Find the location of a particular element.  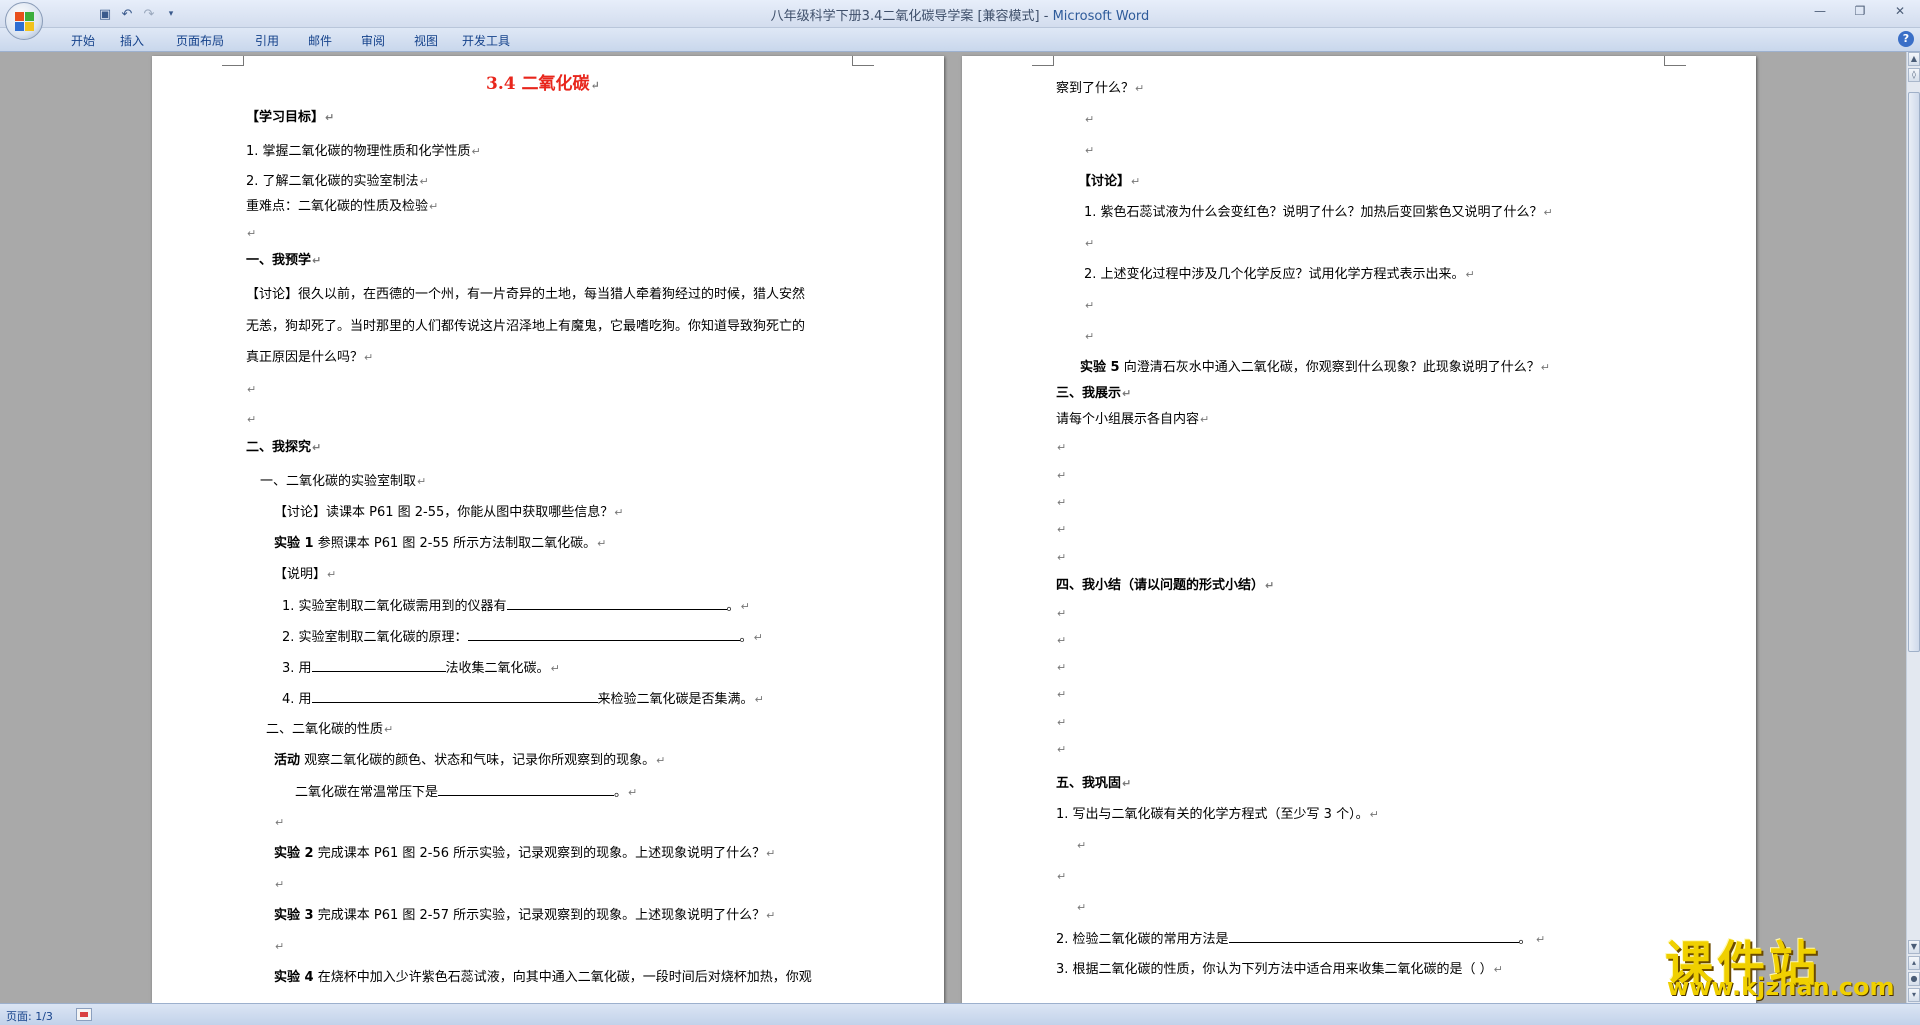

discussion-1-line-3: 真正原因是什么吗？↵ is located at coordinates (310, 357).